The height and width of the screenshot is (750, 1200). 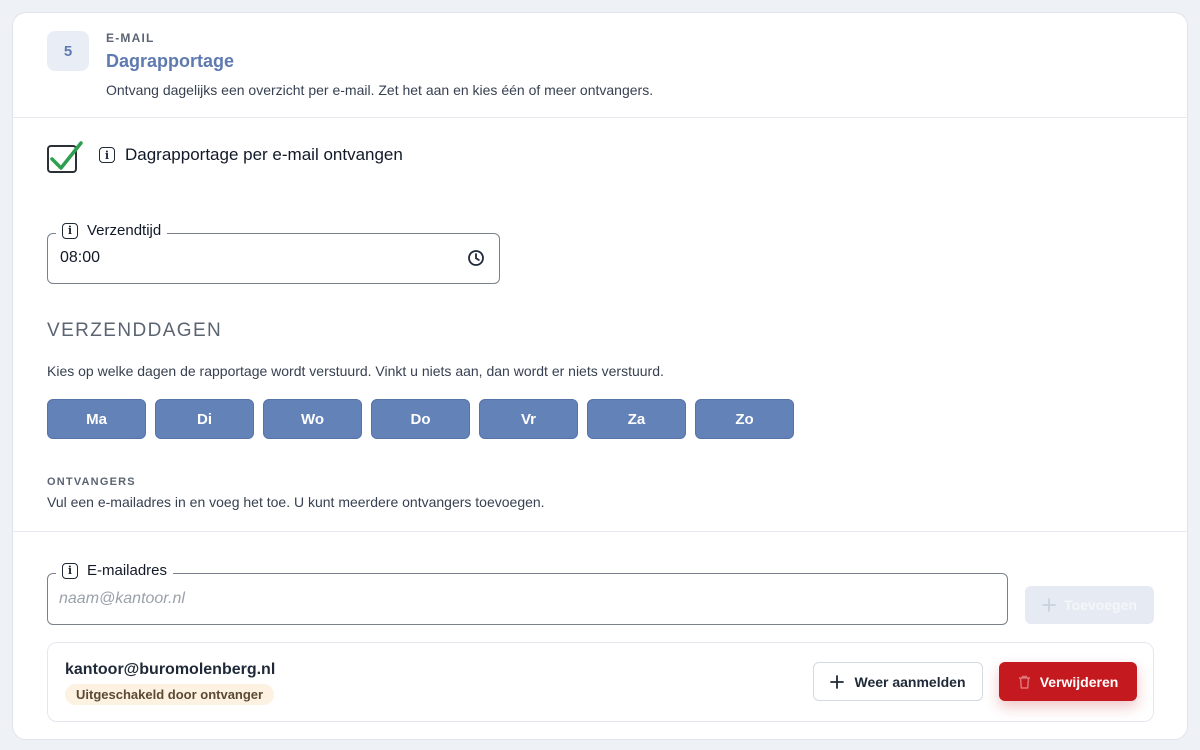 I want to click on send-time-input: 08:00, so click(x=80, y=258).